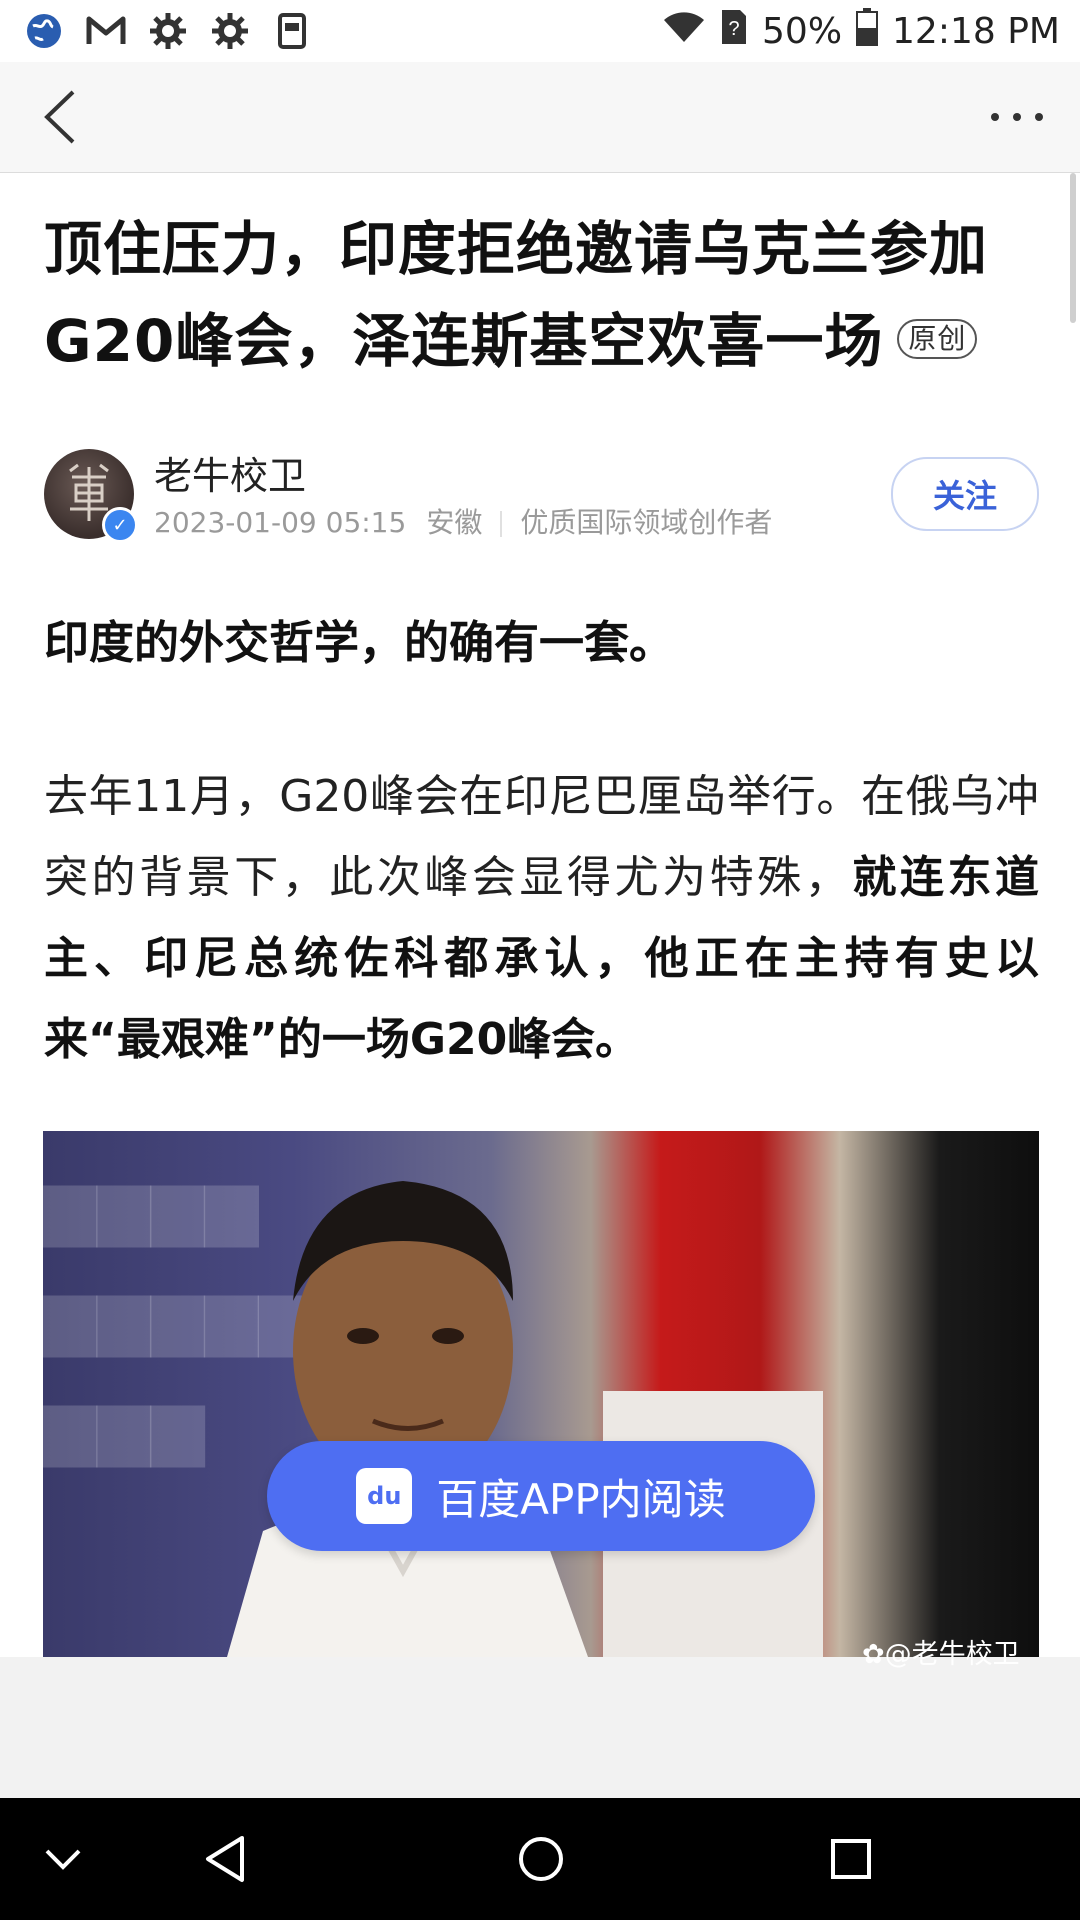 The width and height of the screenshot is (1080, 1920). I want to click on author-row: ✓ 老牛校卫 2023-01-09 05:15 安徽 优质国际领域创作者 关注, so click(541, 499).